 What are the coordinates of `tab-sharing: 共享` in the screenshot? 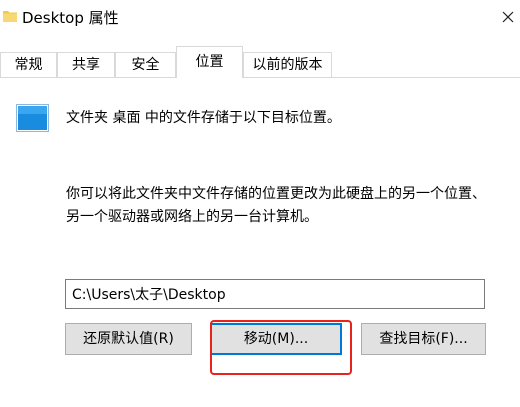 It's located at (86, 64).